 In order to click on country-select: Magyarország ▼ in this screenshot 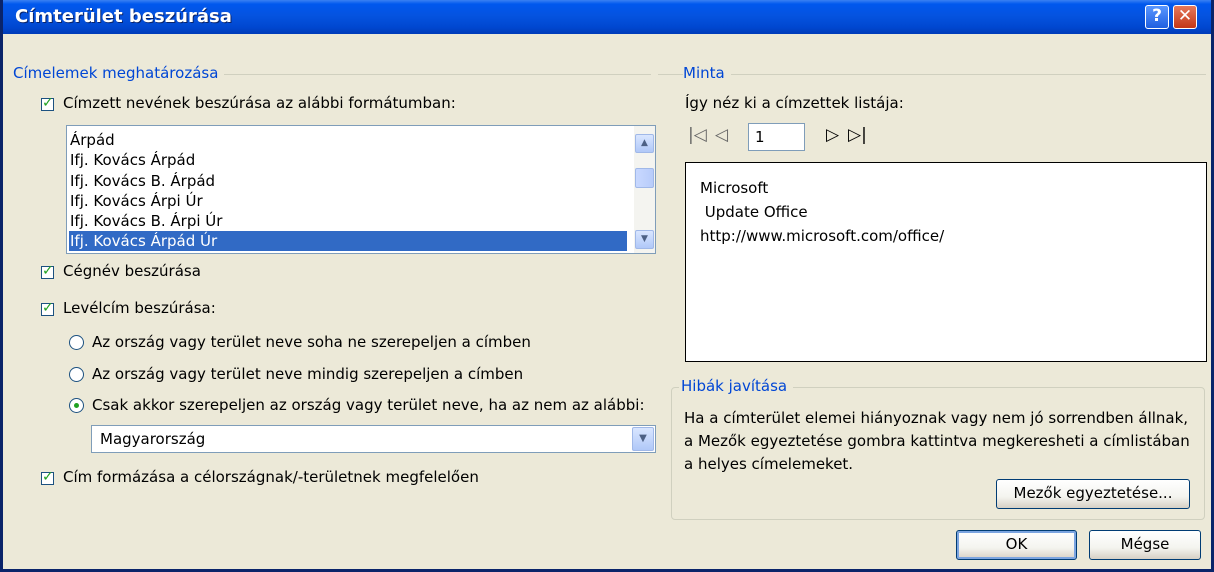, I will do `click(373, 439)`.